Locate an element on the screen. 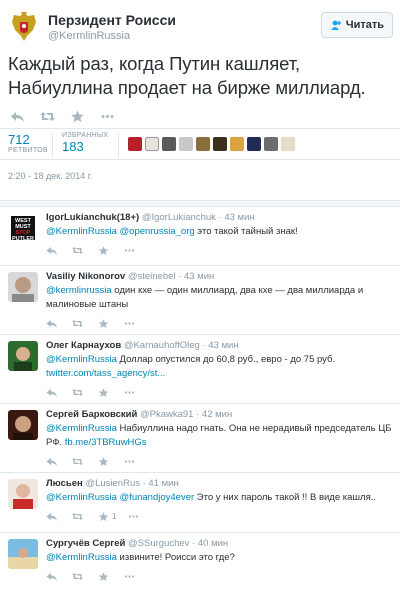 This screenshot has width=400, height=591. reply-author-name: Vasiliy Nikonorov is located at coordinates (87, 276).